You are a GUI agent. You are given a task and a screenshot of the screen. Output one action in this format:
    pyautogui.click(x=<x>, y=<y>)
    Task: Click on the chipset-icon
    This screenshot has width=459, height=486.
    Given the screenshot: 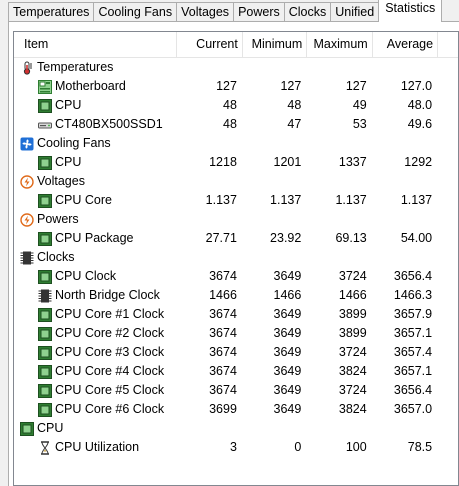 What is the action you would take?
    pyautogui.click(x=45, y=296)
    